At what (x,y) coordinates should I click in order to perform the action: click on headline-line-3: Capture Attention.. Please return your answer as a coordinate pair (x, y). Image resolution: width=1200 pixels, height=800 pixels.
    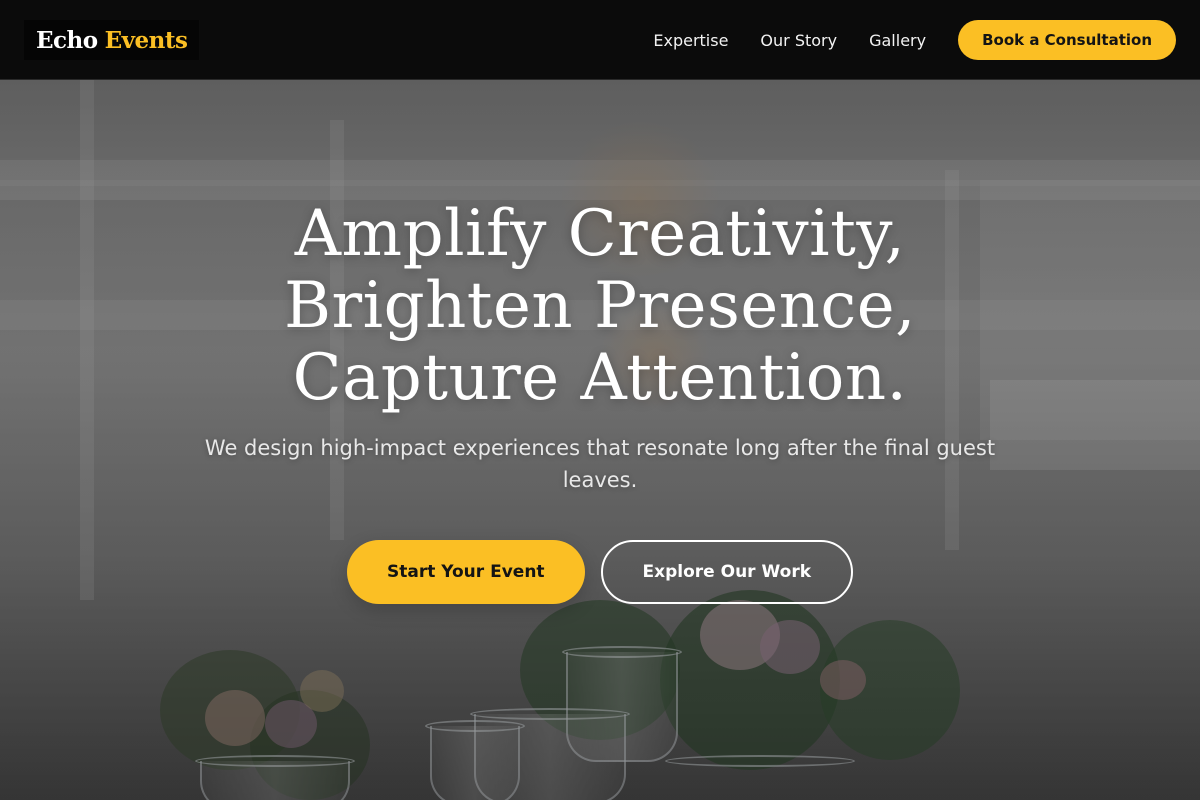
    Looking at the image, I should click on (600, 378).